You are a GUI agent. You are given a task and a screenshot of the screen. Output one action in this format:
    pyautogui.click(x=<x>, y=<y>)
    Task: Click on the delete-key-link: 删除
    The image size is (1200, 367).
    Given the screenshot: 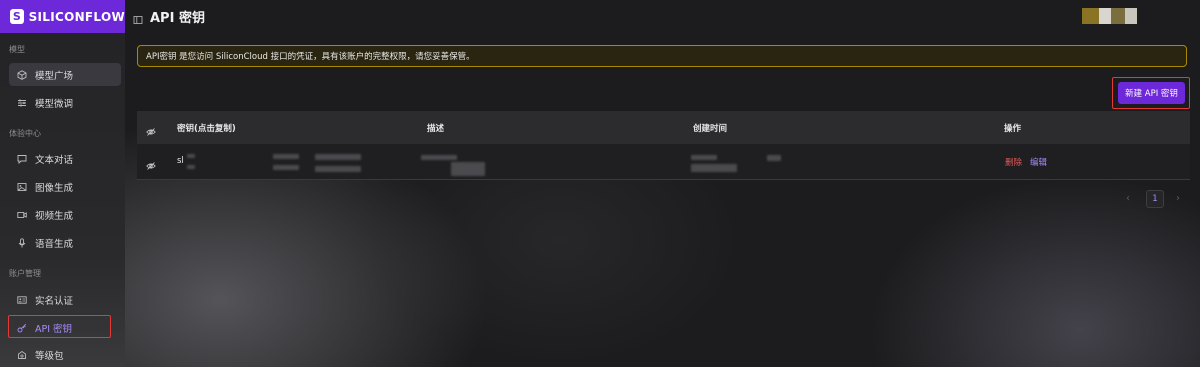 What is the action you would take?
    pyautogui.click(x=1013, y=162)
    